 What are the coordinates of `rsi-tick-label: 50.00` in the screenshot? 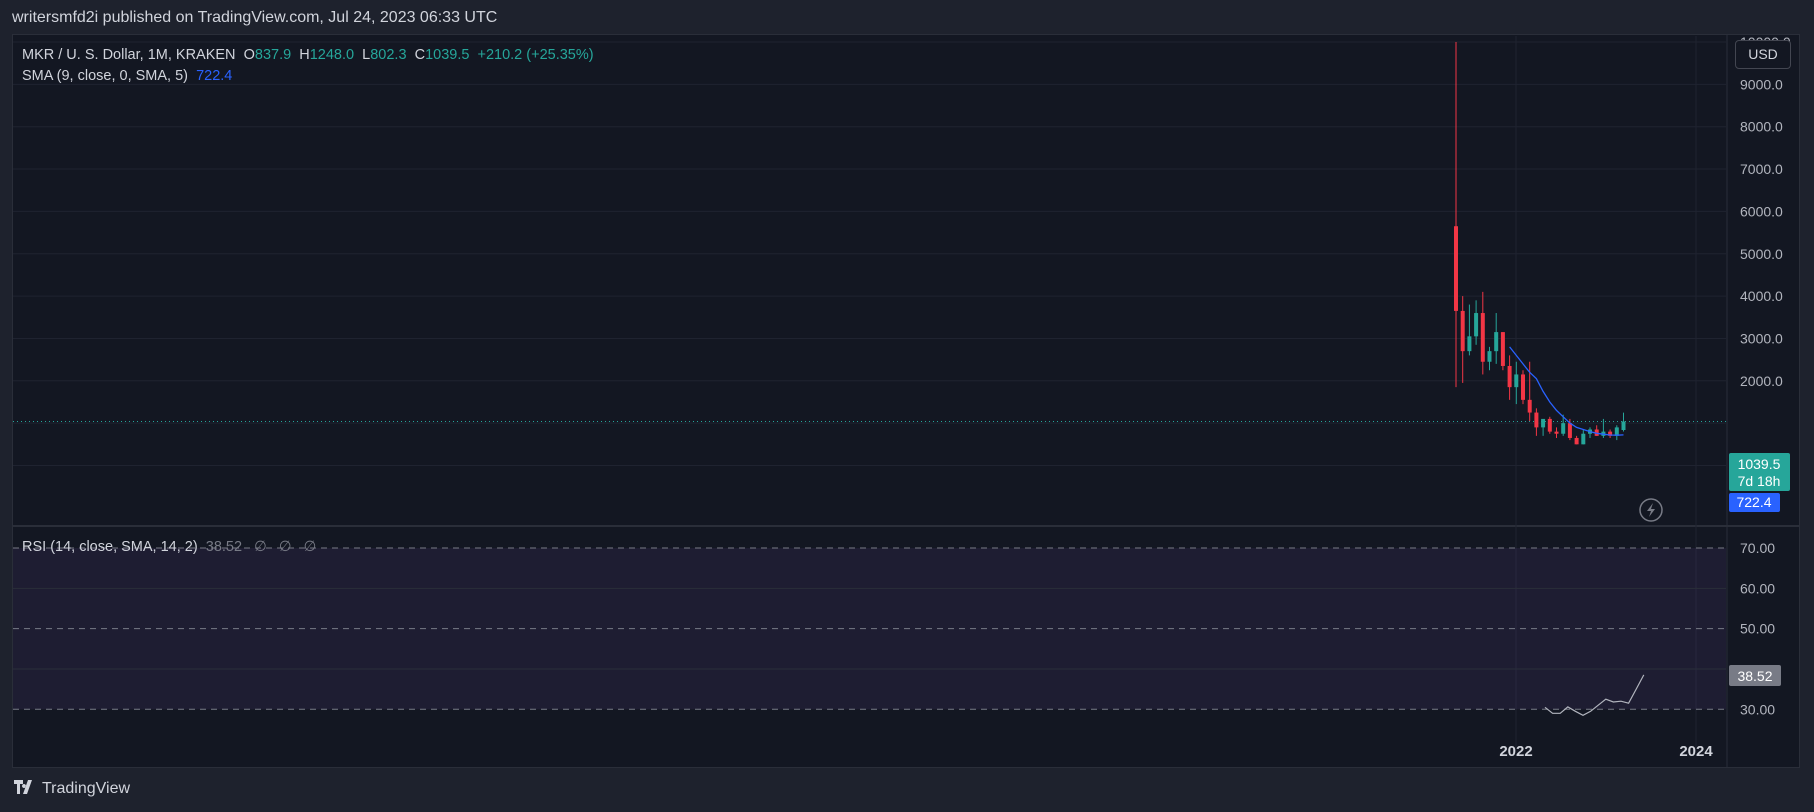 It's located at (1757, 629).